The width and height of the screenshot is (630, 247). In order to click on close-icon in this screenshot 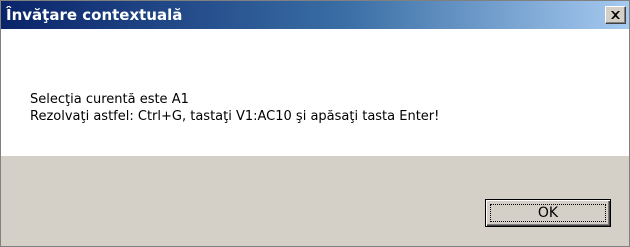, I will do `click(615, 15)`.